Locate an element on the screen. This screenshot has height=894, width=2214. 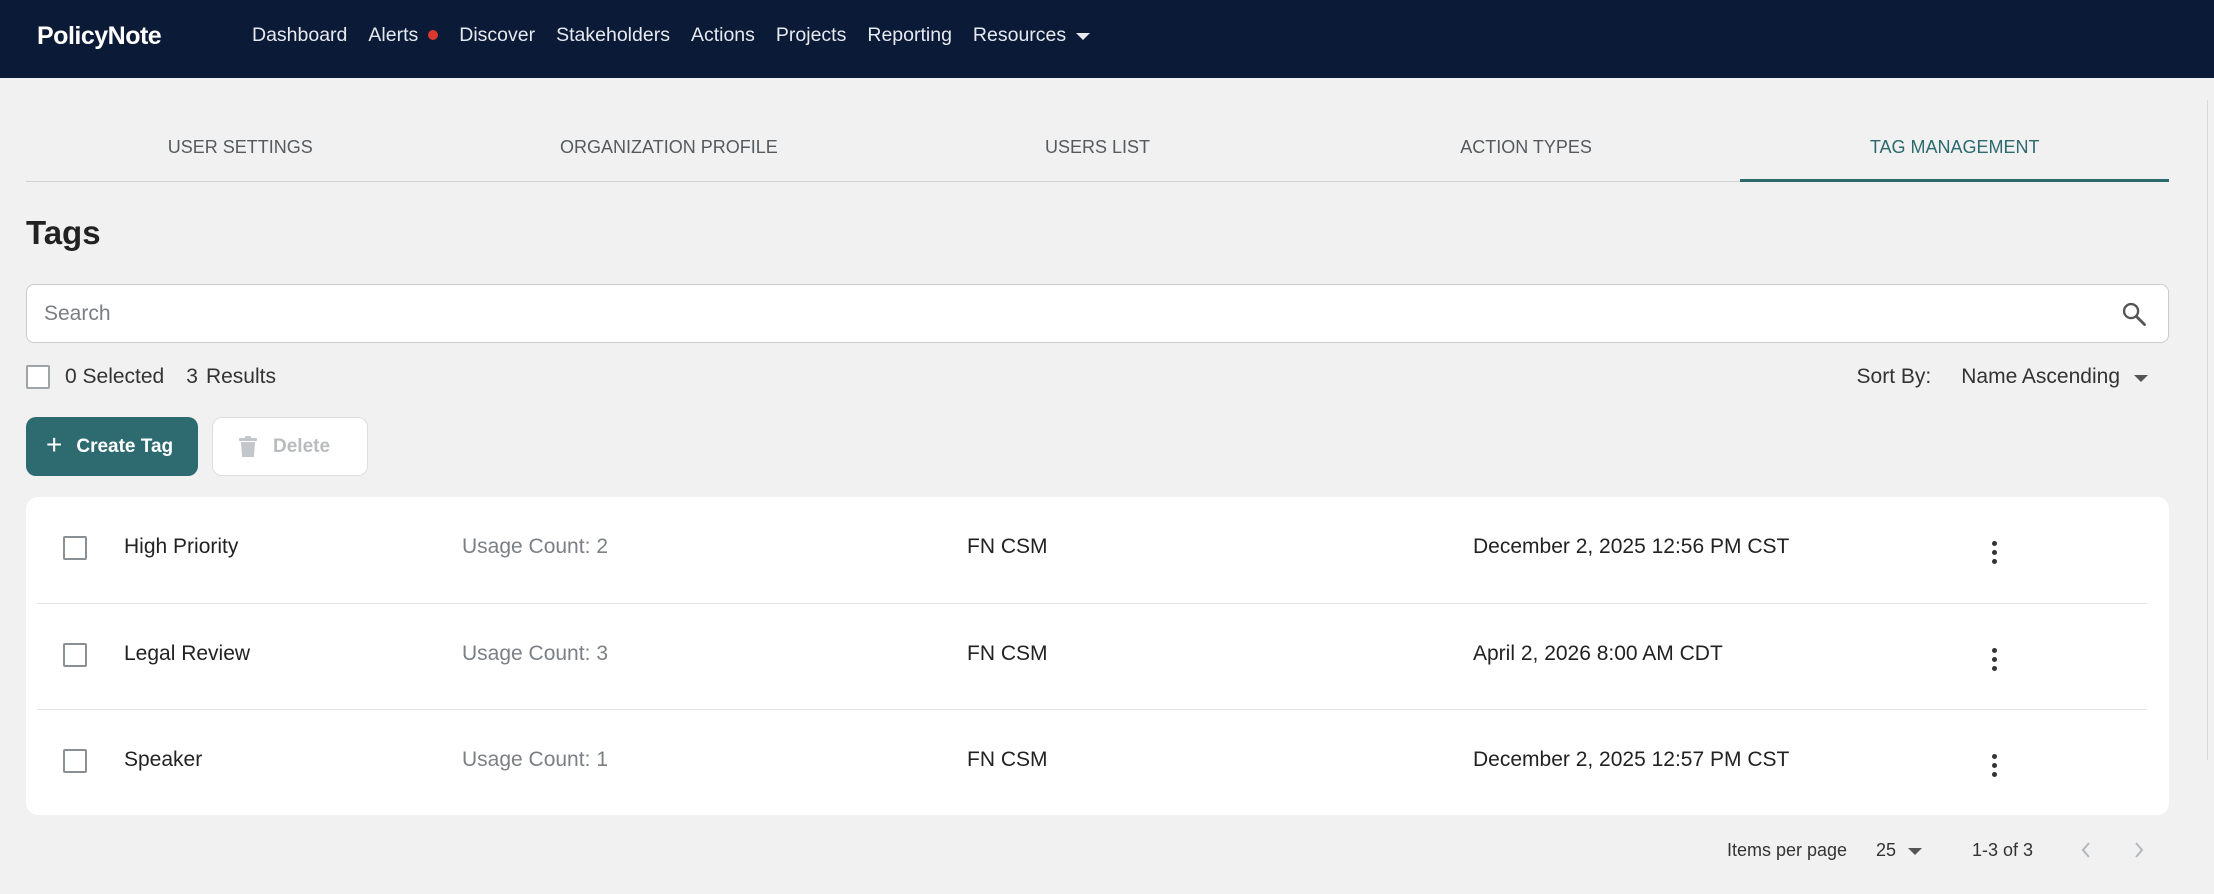
page-title: Tags is located at coordinates (63, 232).